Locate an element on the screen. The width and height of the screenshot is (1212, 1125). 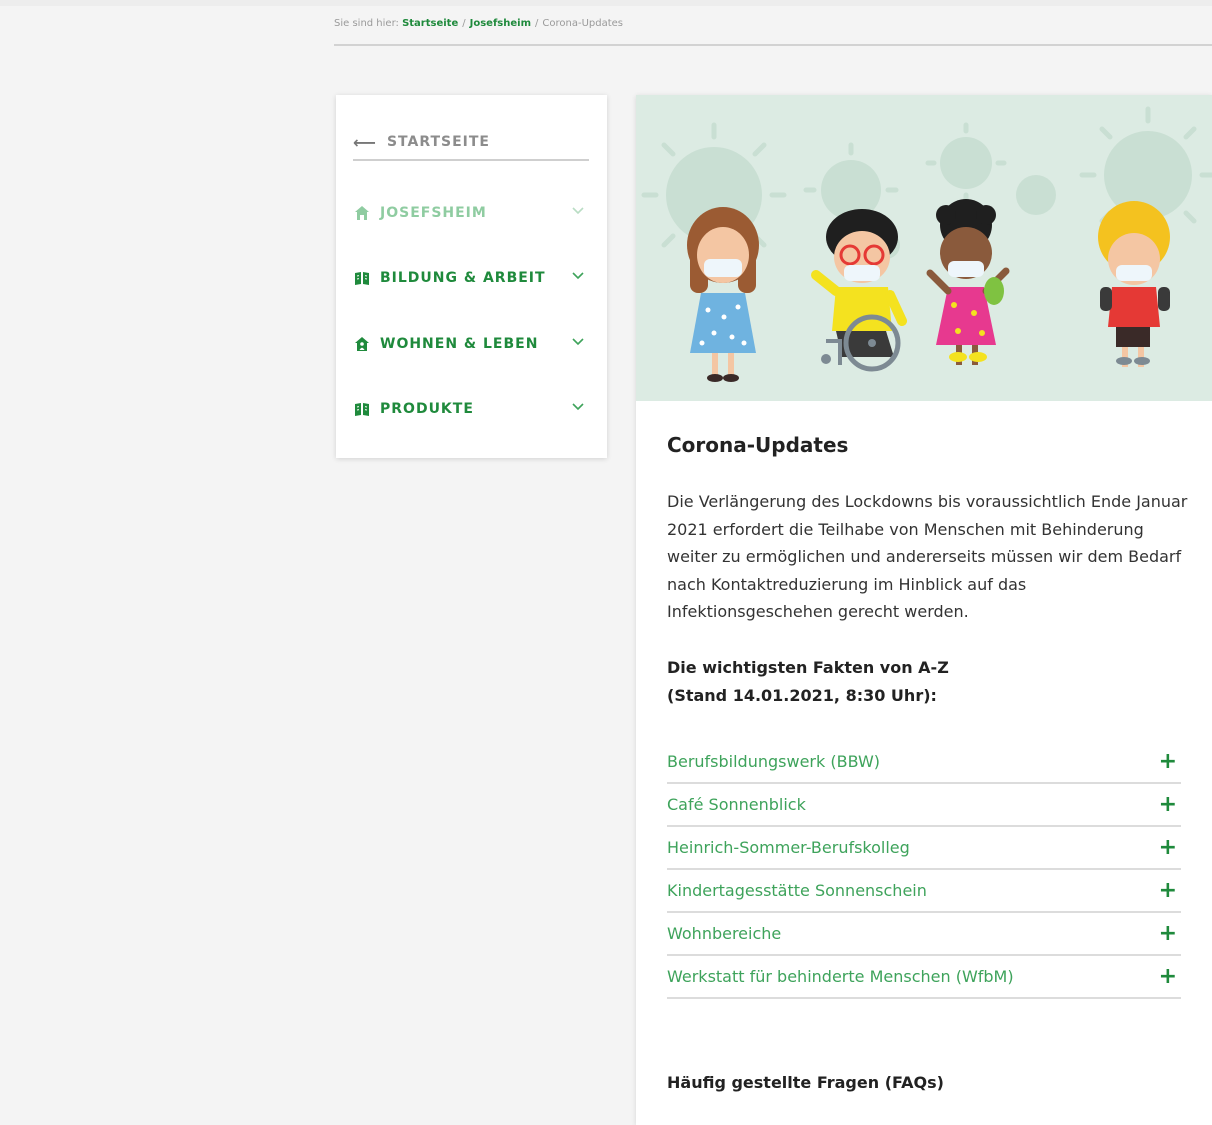
sidebar-item-label: JOSEFSHEIM is located at coordinates (433, 213).